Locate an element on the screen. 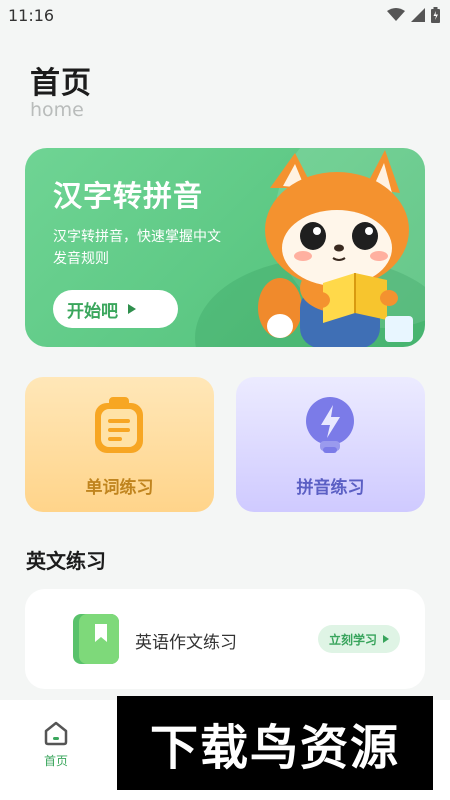  nav-item-home: 首页 is located at coordinates (56, 750).